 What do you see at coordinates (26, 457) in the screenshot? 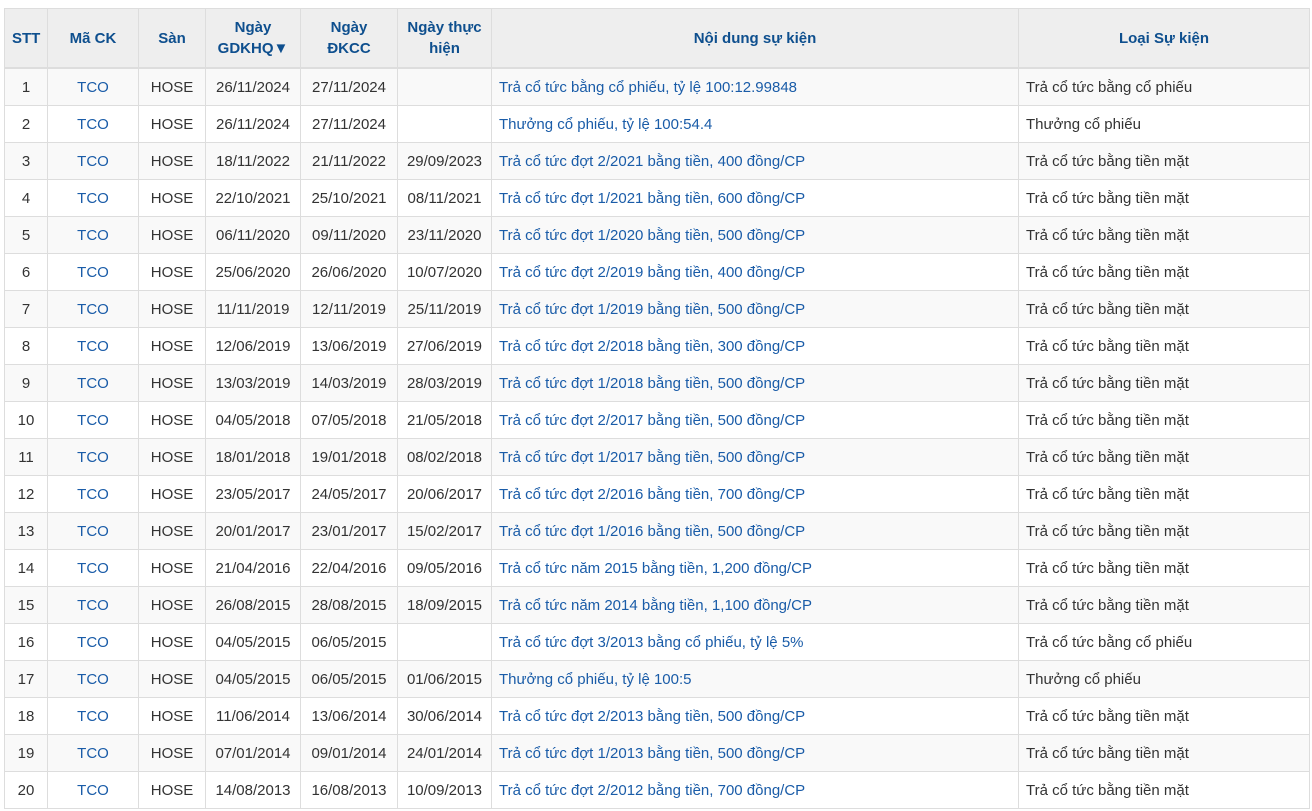
I see `stt-cell: 11` at bounding box center [26, 457].